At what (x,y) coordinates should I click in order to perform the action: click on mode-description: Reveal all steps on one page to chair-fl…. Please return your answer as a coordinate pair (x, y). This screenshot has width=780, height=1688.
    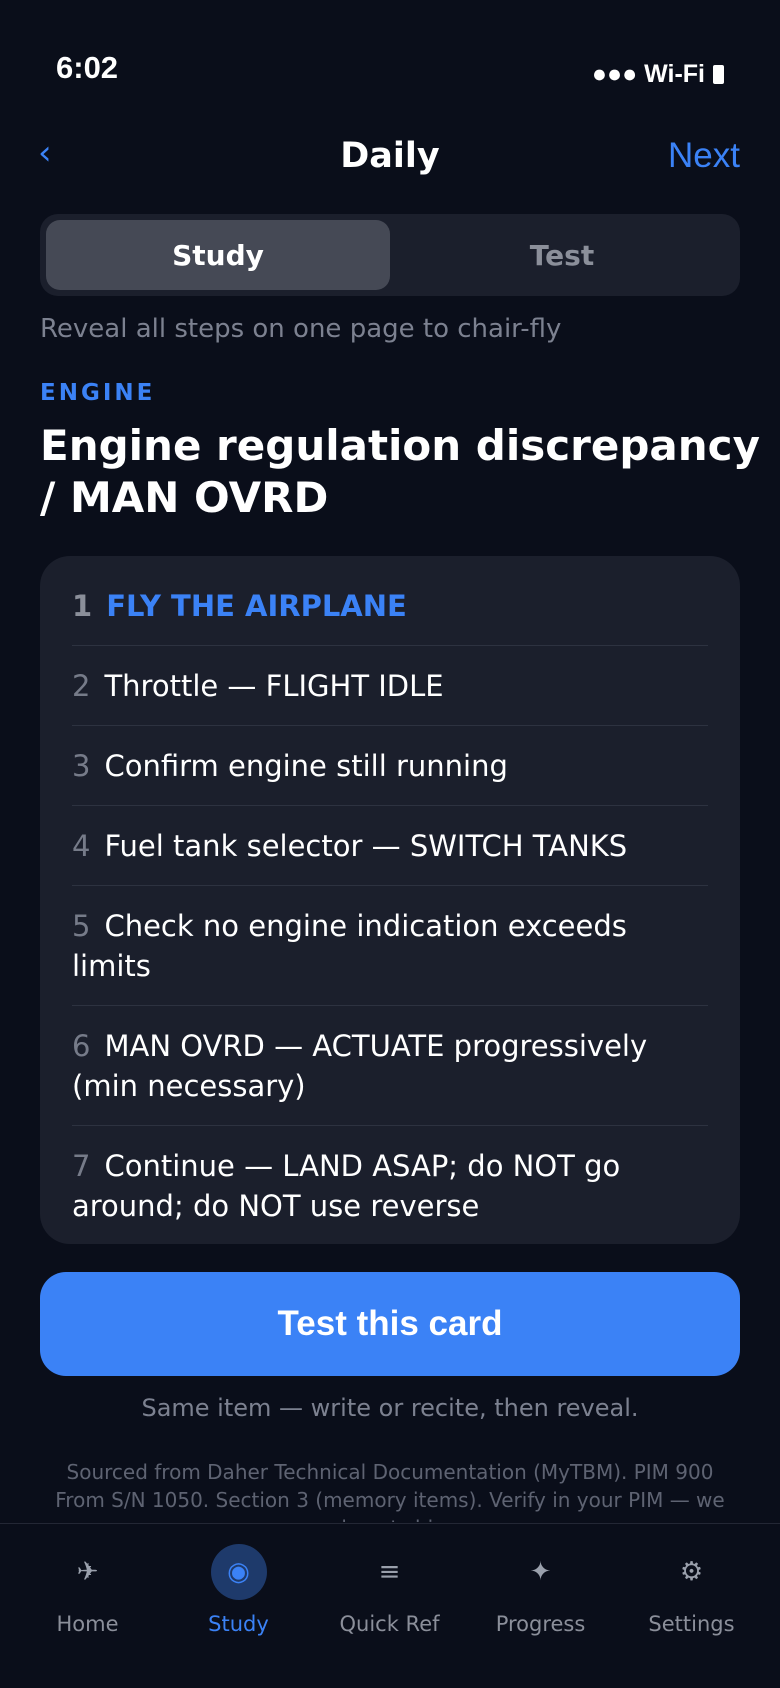
    Looking at the image, I should click on (301, 329).